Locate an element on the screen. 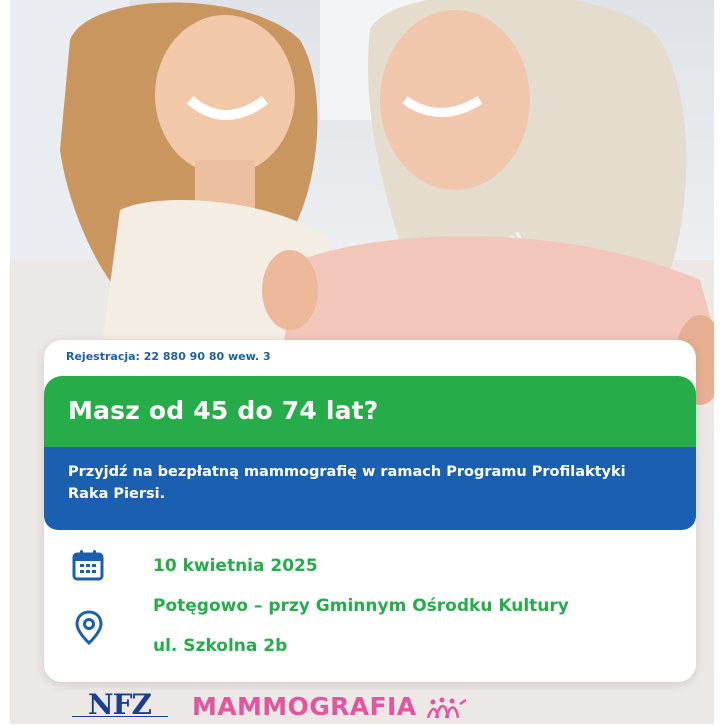 The height and width of the screenshot is (726, 722). location-pin-icon is located at coordinates (89, 630).